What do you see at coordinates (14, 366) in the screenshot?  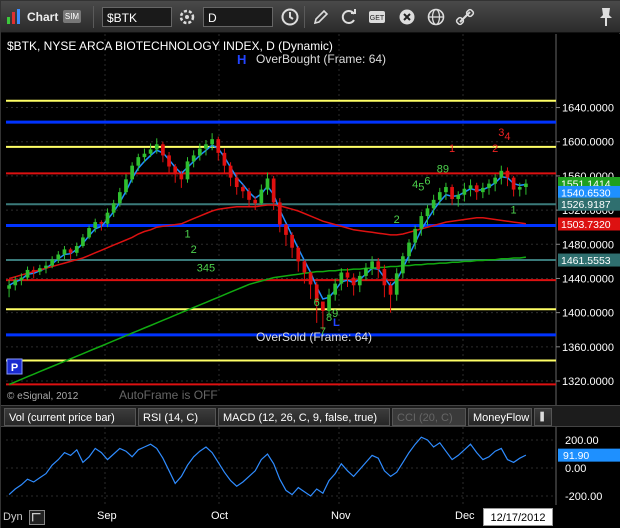 I see `p-button: P` at bounding box center [14, 366].